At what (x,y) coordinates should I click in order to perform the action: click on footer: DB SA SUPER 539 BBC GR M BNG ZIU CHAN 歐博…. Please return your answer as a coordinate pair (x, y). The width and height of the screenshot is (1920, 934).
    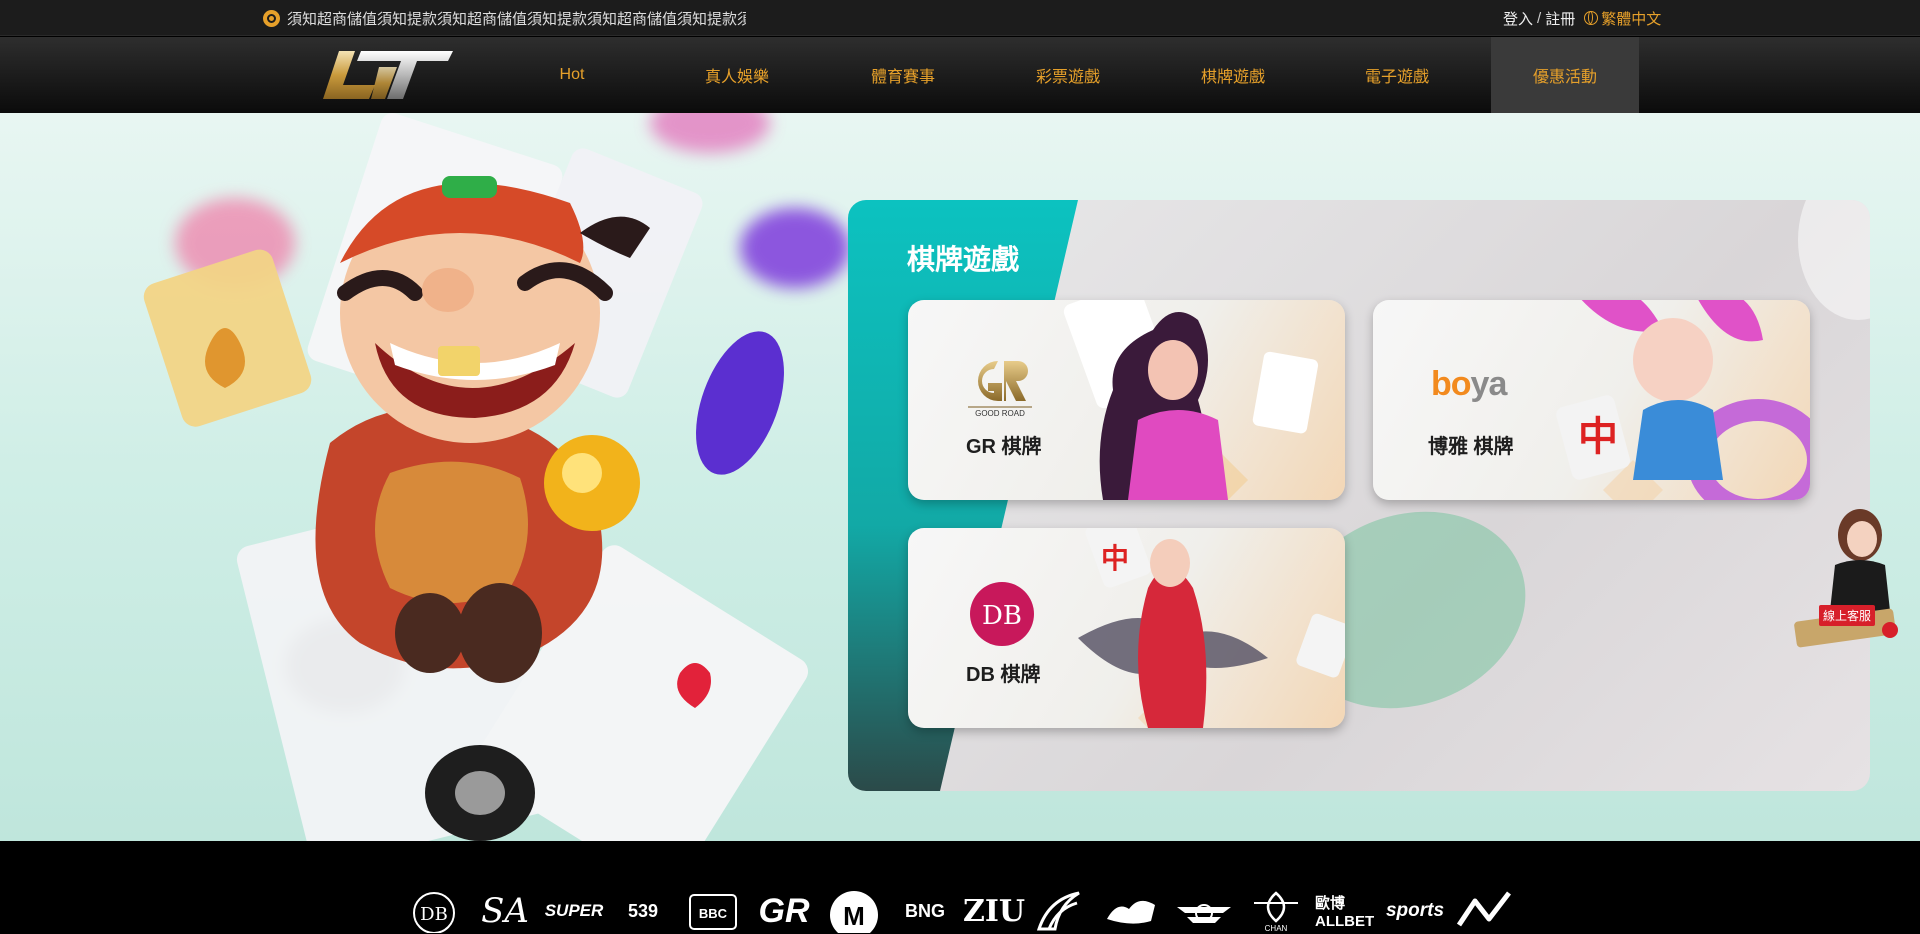
    Looking at the image, I should click on (960, 887).